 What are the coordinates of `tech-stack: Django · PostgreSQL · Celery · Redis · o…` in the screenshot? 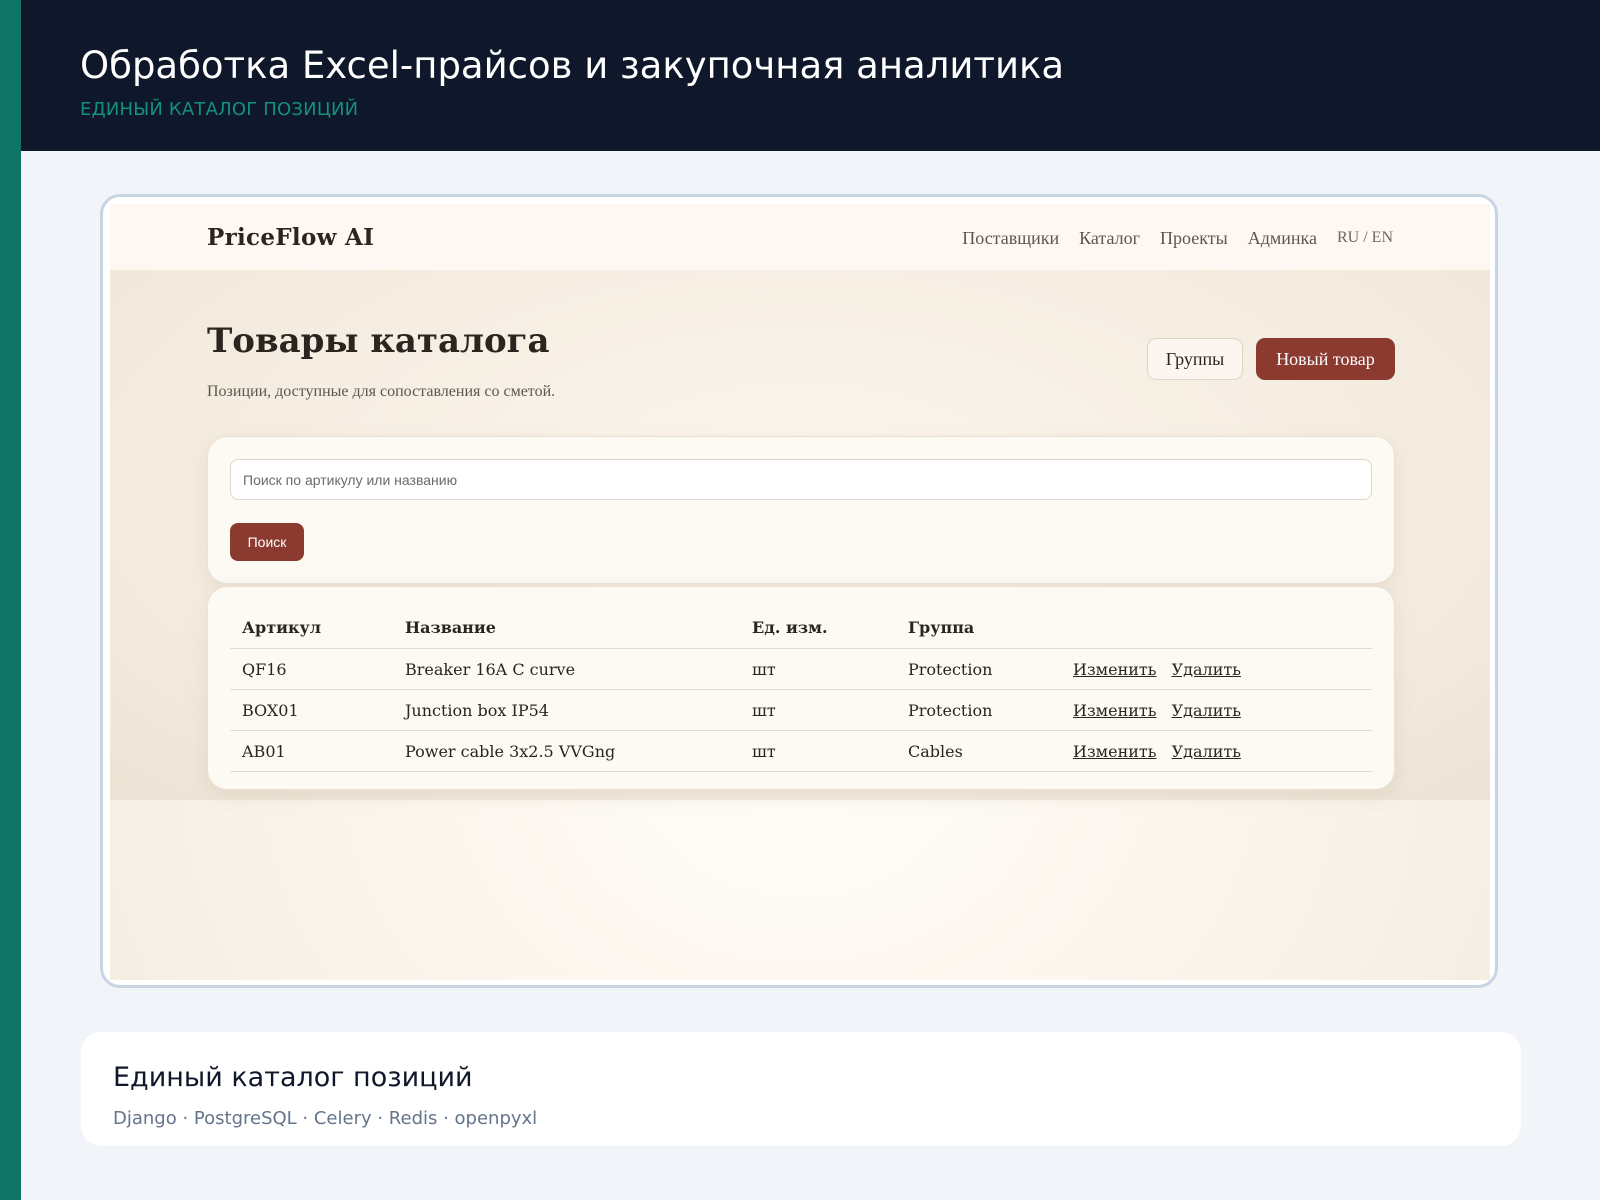 It's located at (325, 1118).